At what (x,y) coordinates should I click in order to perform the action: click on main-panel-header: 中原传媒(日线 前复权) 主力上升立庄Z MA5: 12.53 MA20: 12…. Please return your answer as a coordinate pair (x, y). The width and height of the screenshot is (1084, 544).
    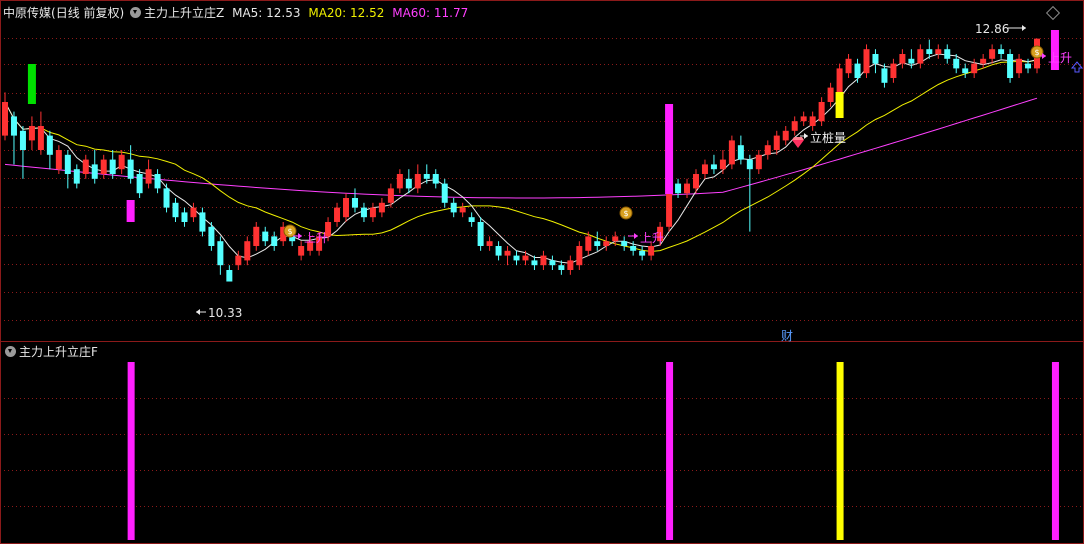
    Looking at the image, I should click on (235, 13).